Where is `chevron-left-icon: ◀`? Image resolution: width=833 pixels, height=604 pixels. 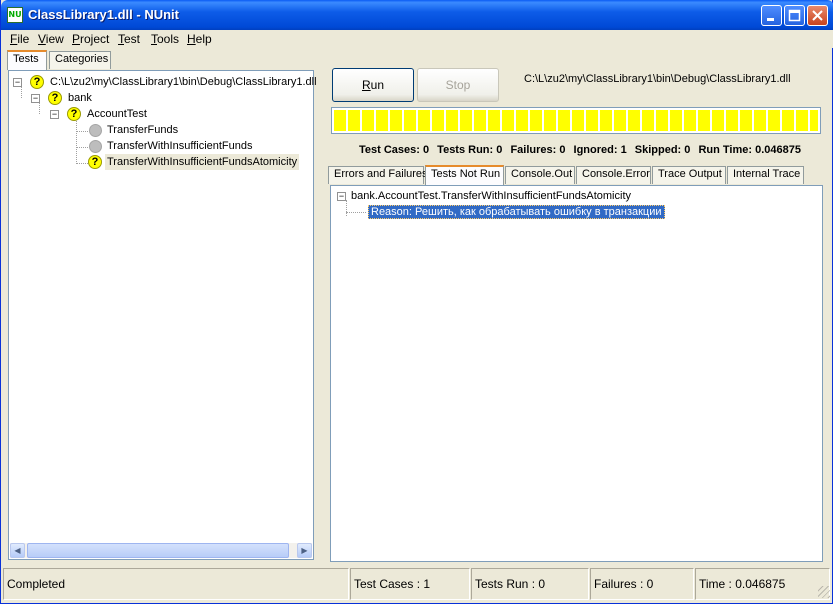 chevron-left-icon: ◀ is located at coordinates (17, 550).